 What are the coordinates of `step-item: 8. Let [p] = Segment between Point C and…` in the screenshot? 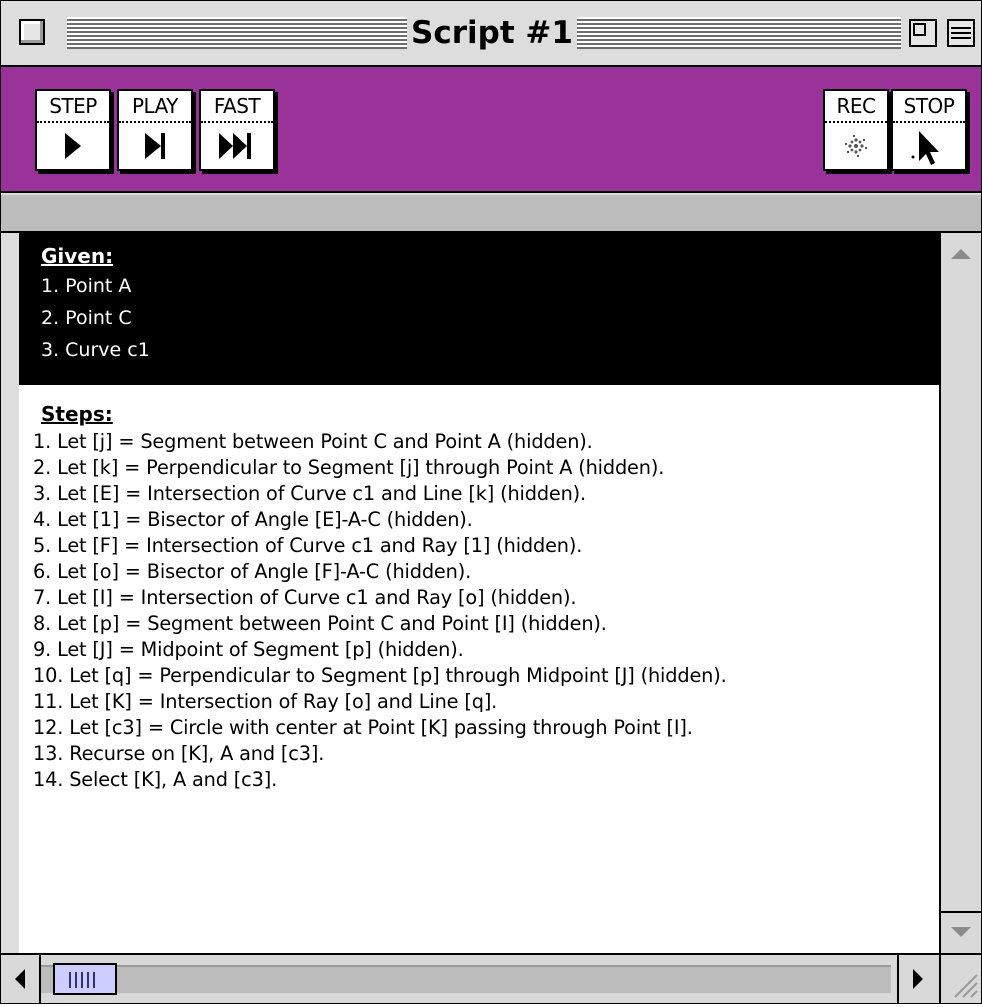 It's located at (320, 623).